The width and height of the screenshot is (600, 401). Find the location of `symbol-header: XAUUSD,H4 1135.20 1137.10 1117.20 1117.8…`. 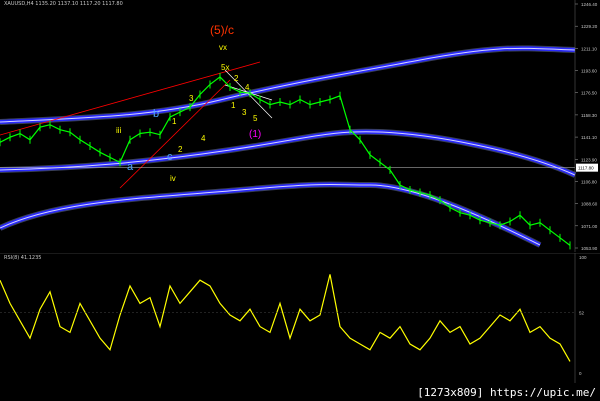

symbol-header: XAUUSD,H4 1135.20 1137.10 1117.20 1117.8… is located at coordinates (63, 4).